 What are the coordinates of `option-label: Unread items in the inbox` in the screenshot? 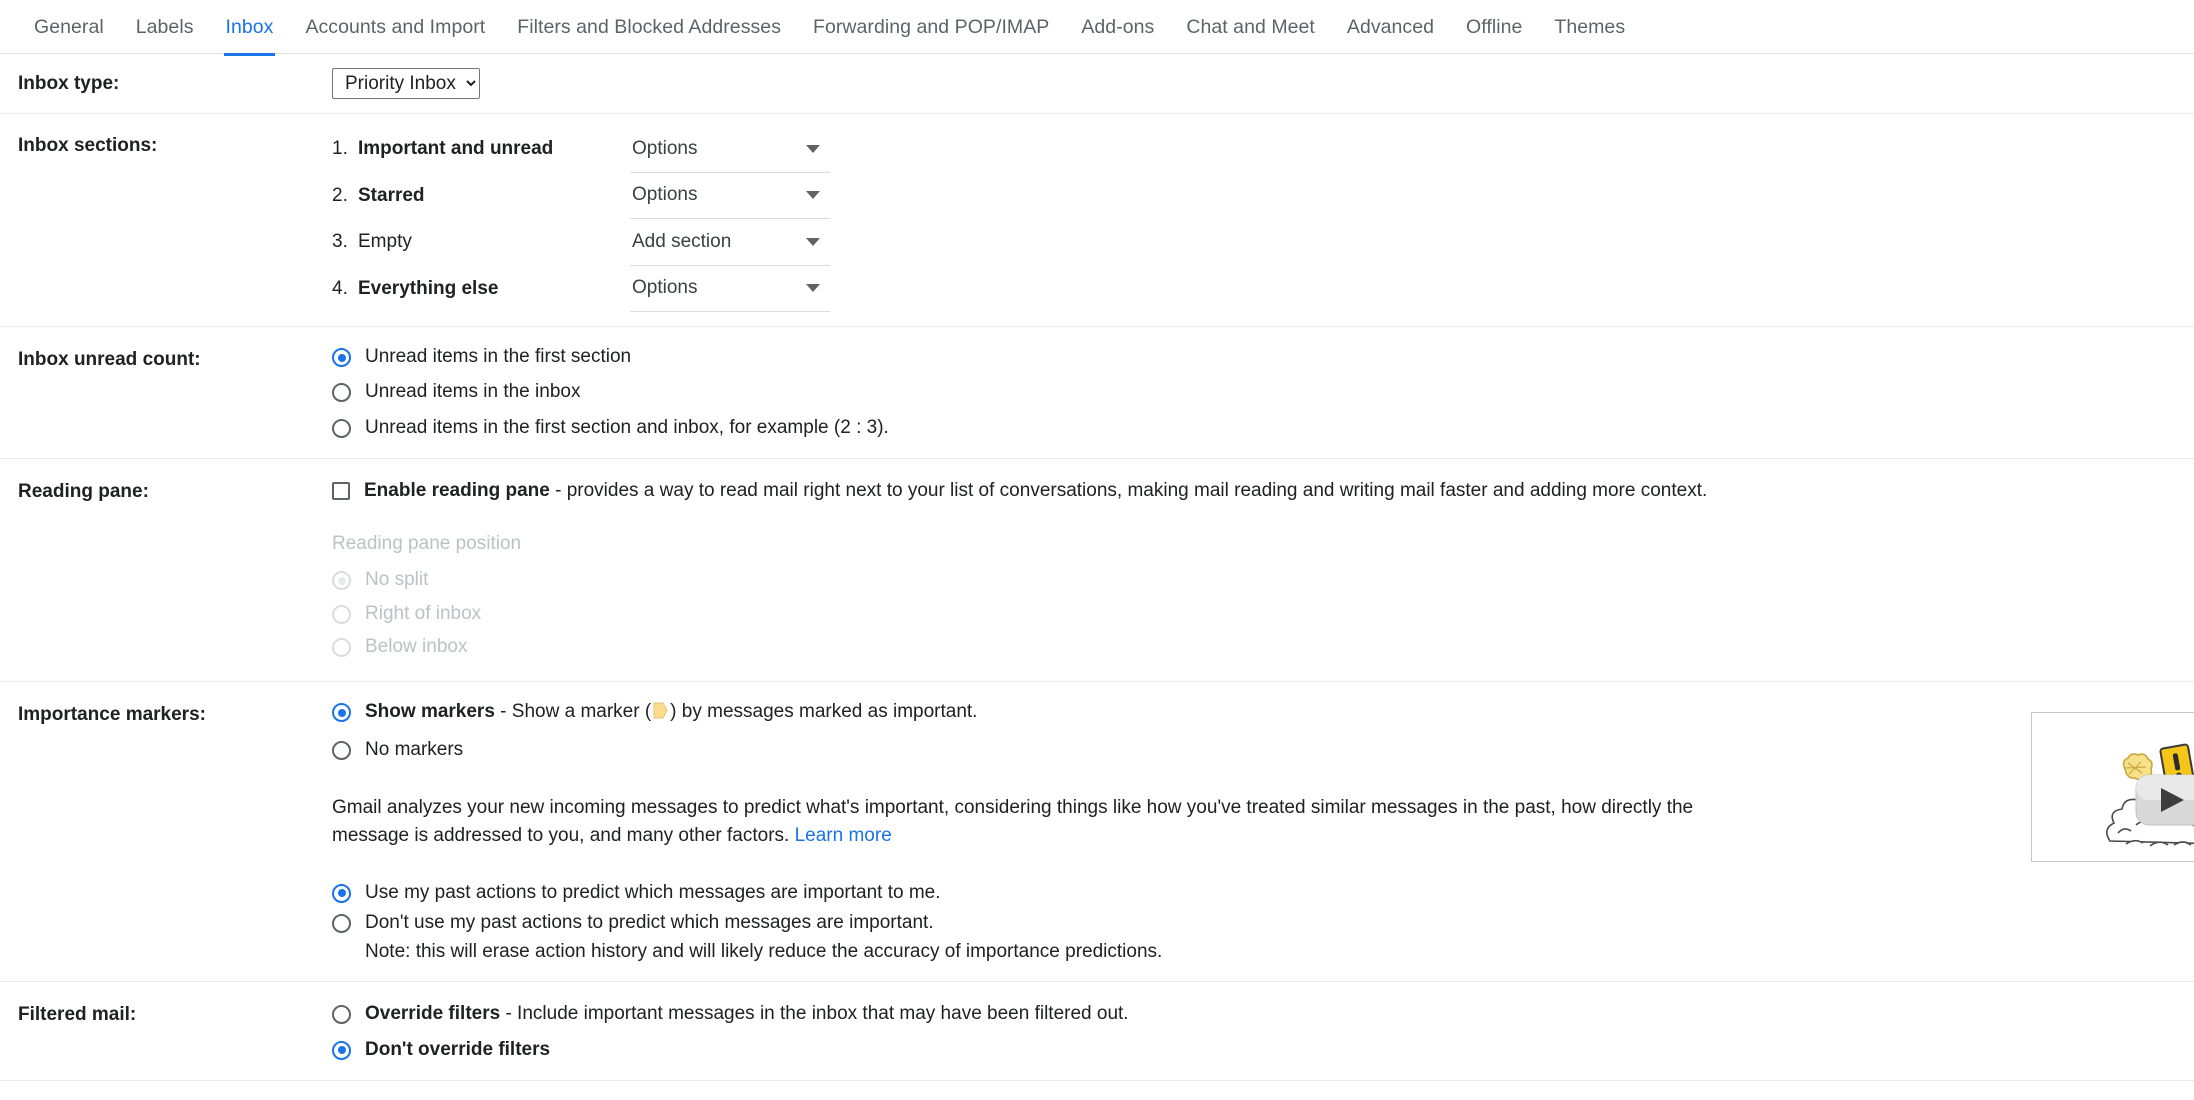 It's located at (473, 392).